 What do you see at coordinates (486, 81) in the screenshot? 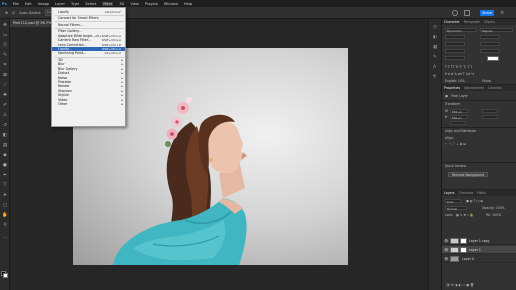
I see `antialias-select: Sharp` at bounding box center [486, 81].